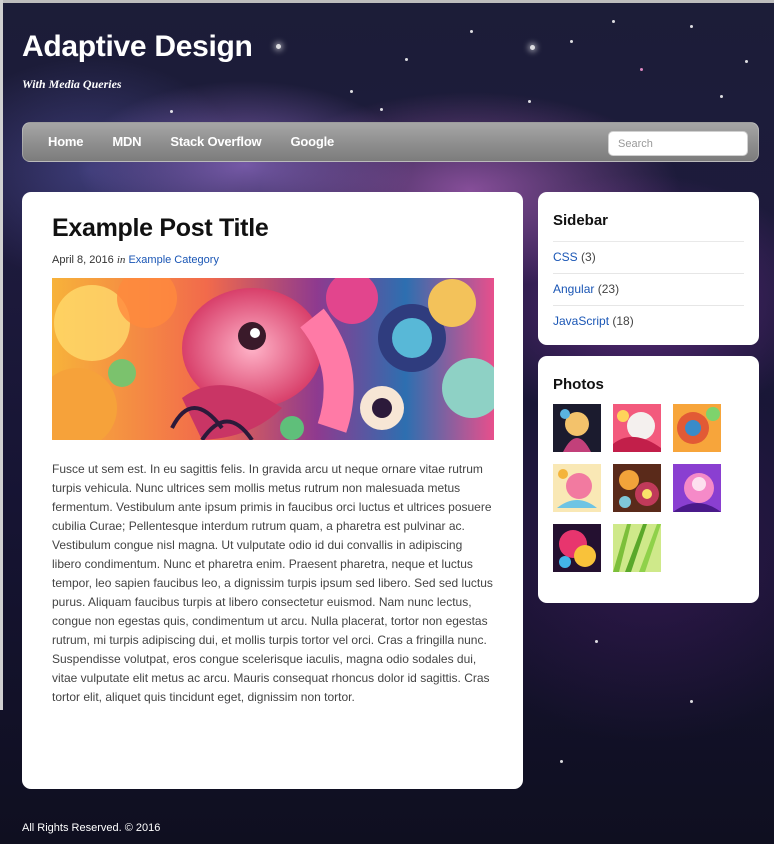 This screenshot has width=774, height=844. I want to click on nav-link-stack-overflow: Stack Overflow, so click(215, 141).